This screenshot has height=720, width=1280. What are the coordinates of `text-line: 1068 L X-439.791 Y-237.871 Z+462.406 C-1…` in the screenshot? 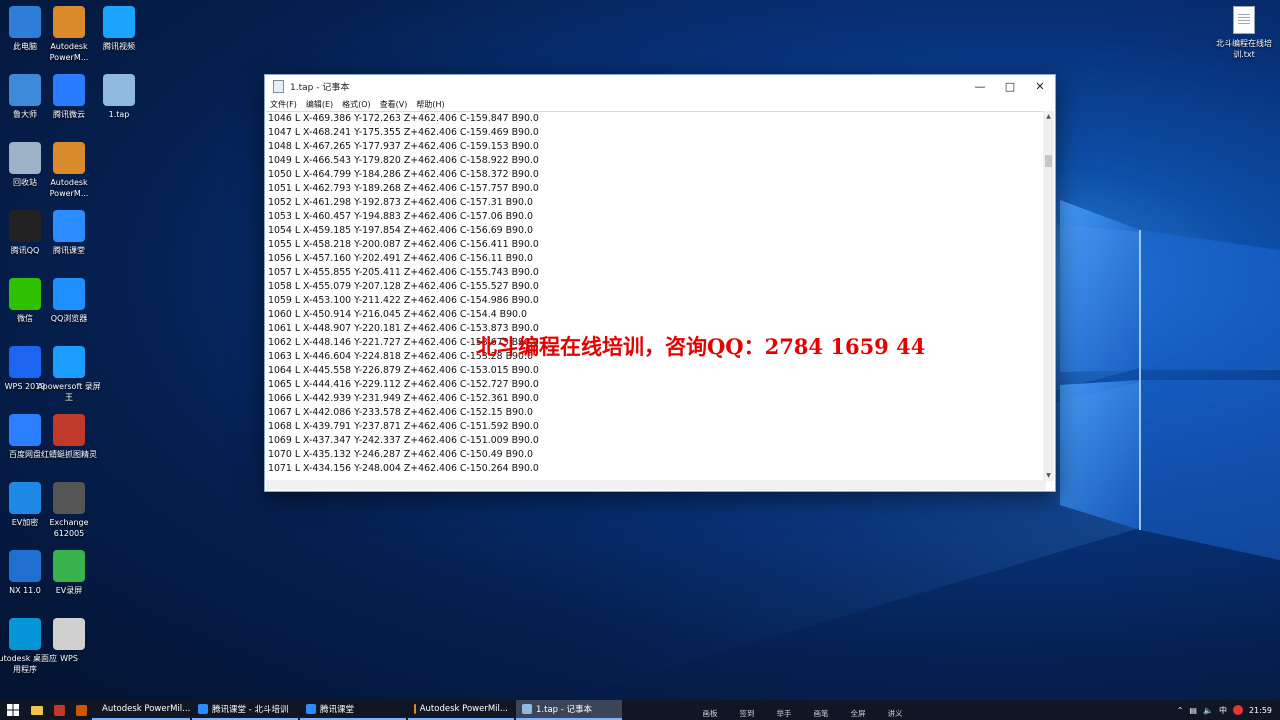 It's located at (403, 426).